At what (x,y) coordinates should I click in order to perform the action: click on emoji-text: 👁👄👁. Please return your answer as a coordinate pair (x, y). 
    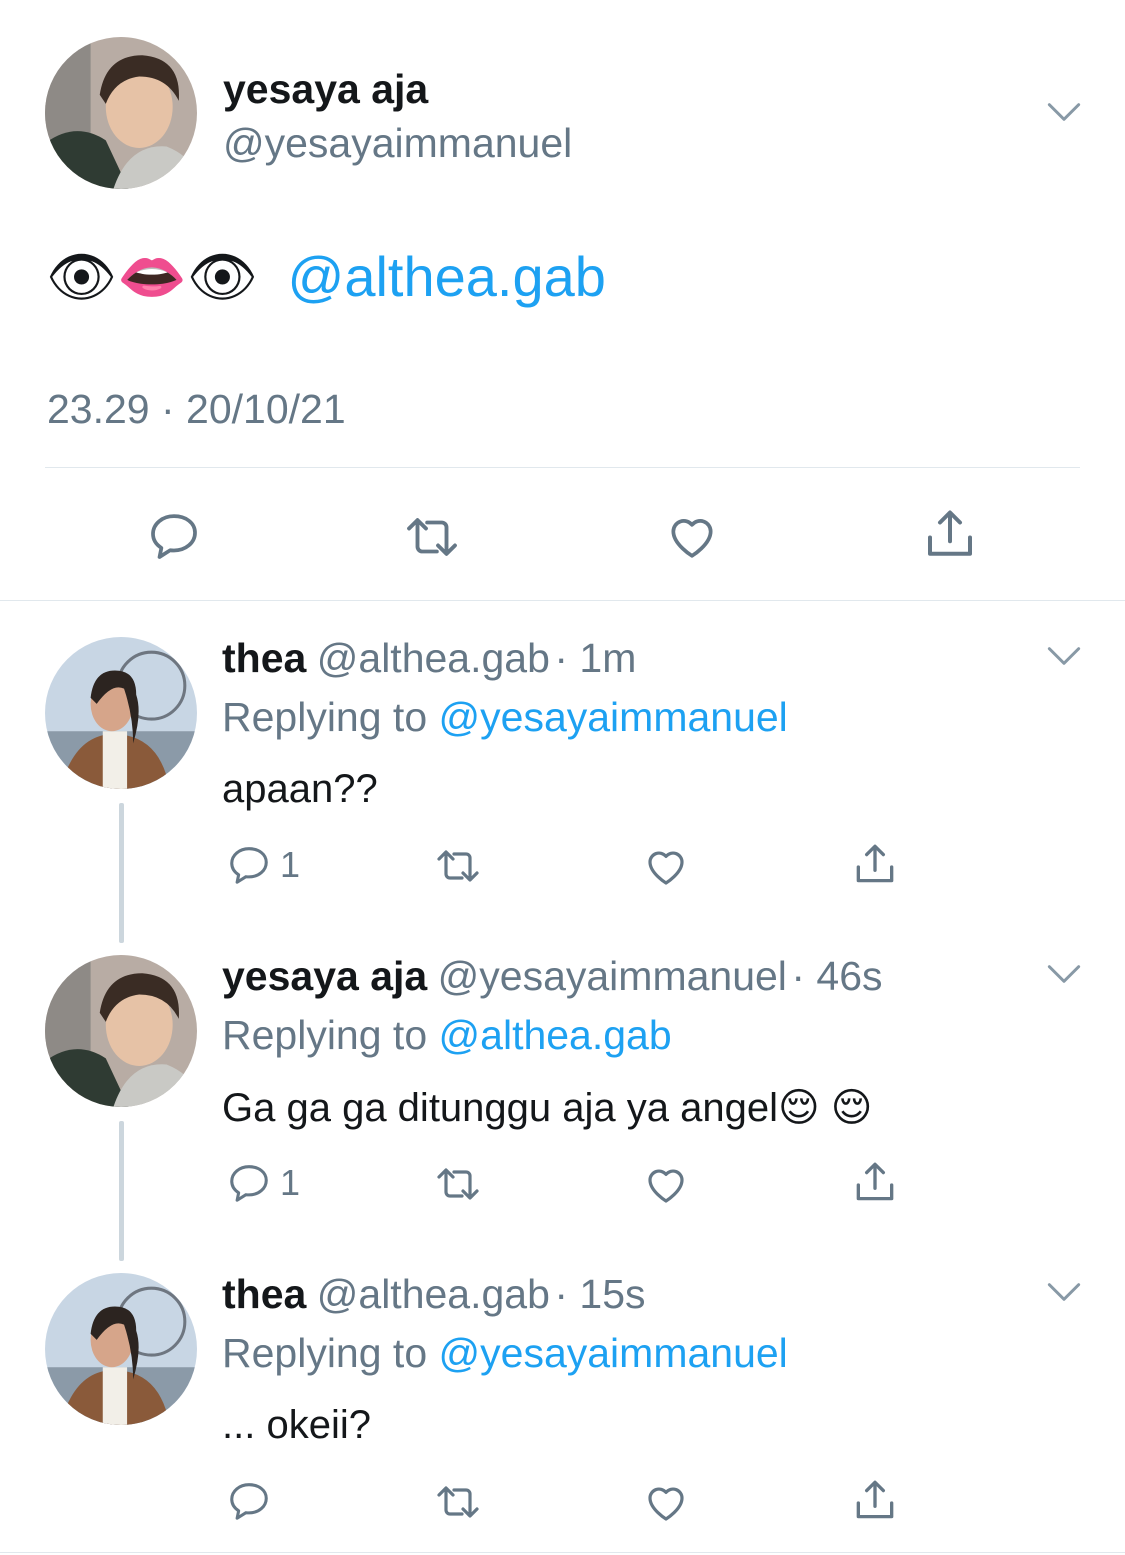
    Looking at the image, I should click on (152, 276).